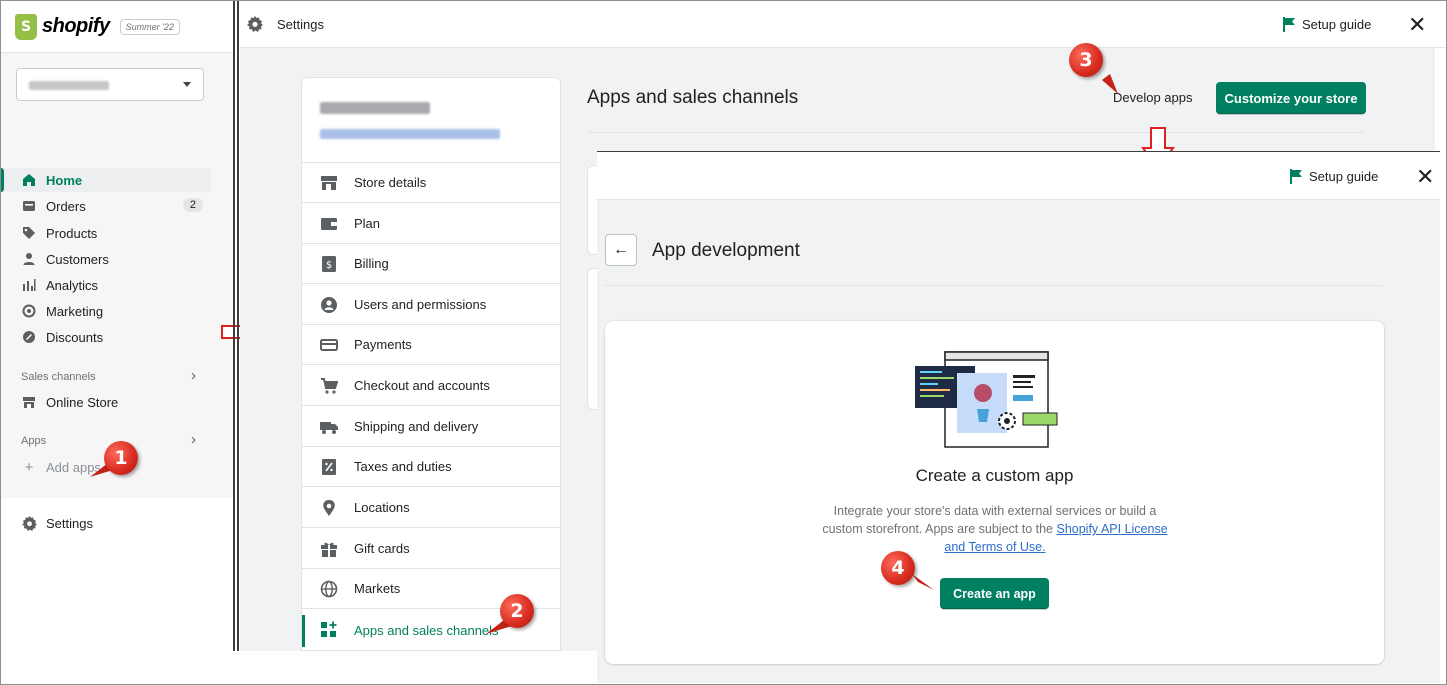  Describe the element at coordinates (106, 206) in the screenshot. I see `nav-item-orders: Orders 2` at that location.